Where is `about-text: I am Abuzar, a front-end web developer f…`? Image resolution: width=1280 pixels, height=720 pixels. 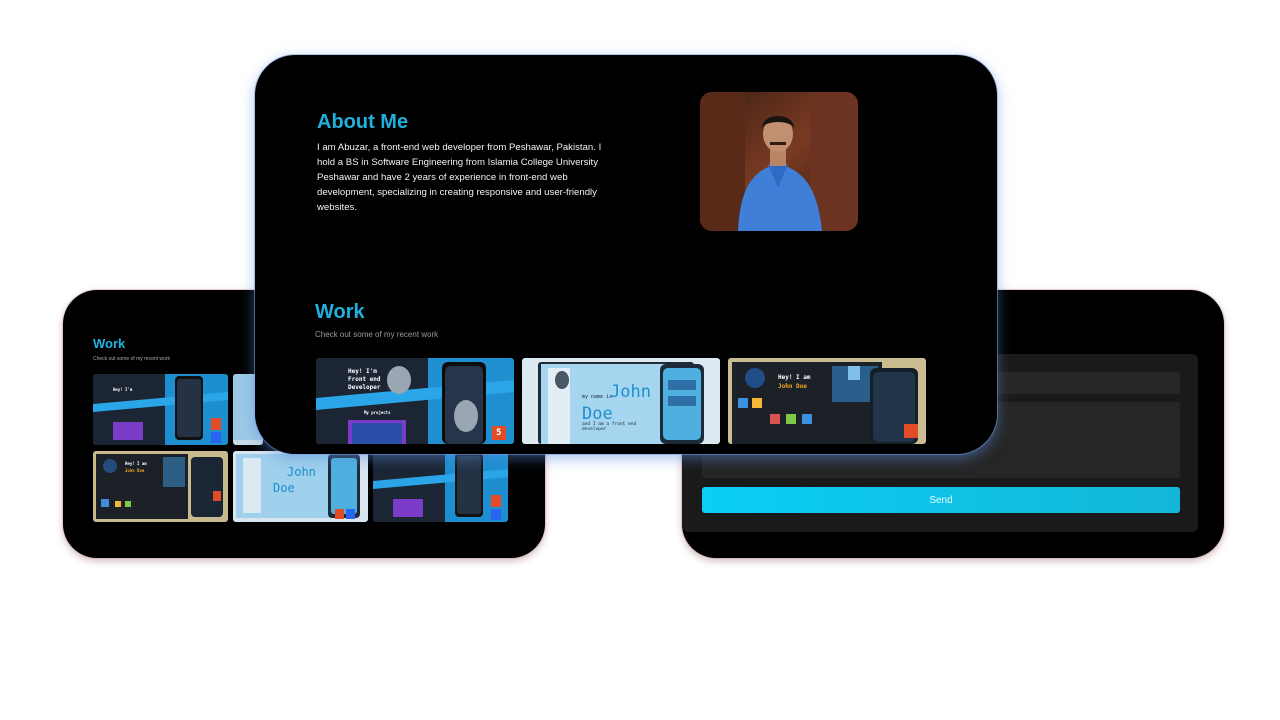 about-text: I am Abuzar, a front-end web developer f… is located at coordinates (459, 177).